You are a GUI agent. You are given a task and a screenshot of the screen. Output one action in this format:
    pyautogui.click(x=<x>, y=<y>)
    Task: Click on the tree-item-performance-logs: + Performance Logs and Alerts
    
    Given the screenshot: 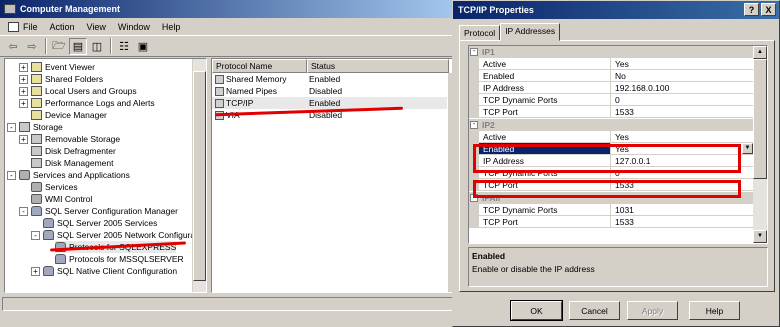 What is the action you would take?
    pyautogui.click(x=87, y=103)
    